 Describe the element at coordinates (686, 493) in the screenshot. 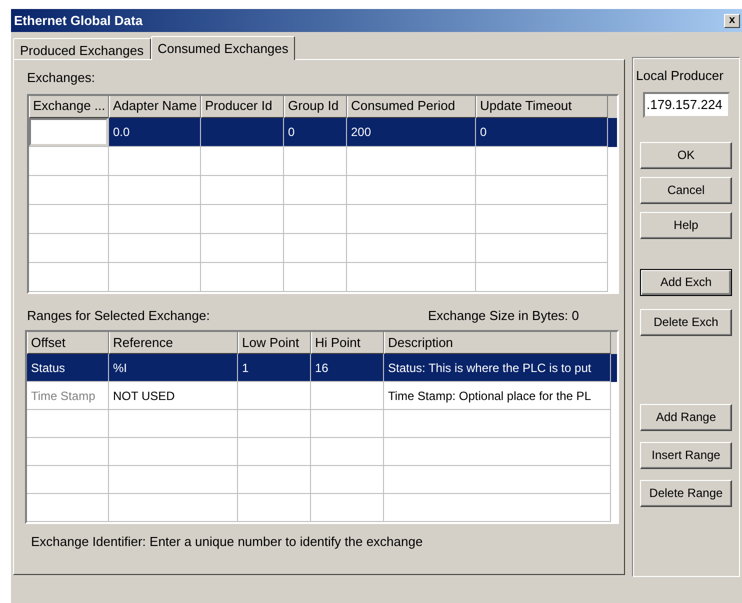

I see `dialog-button: Delete Range` at that location.